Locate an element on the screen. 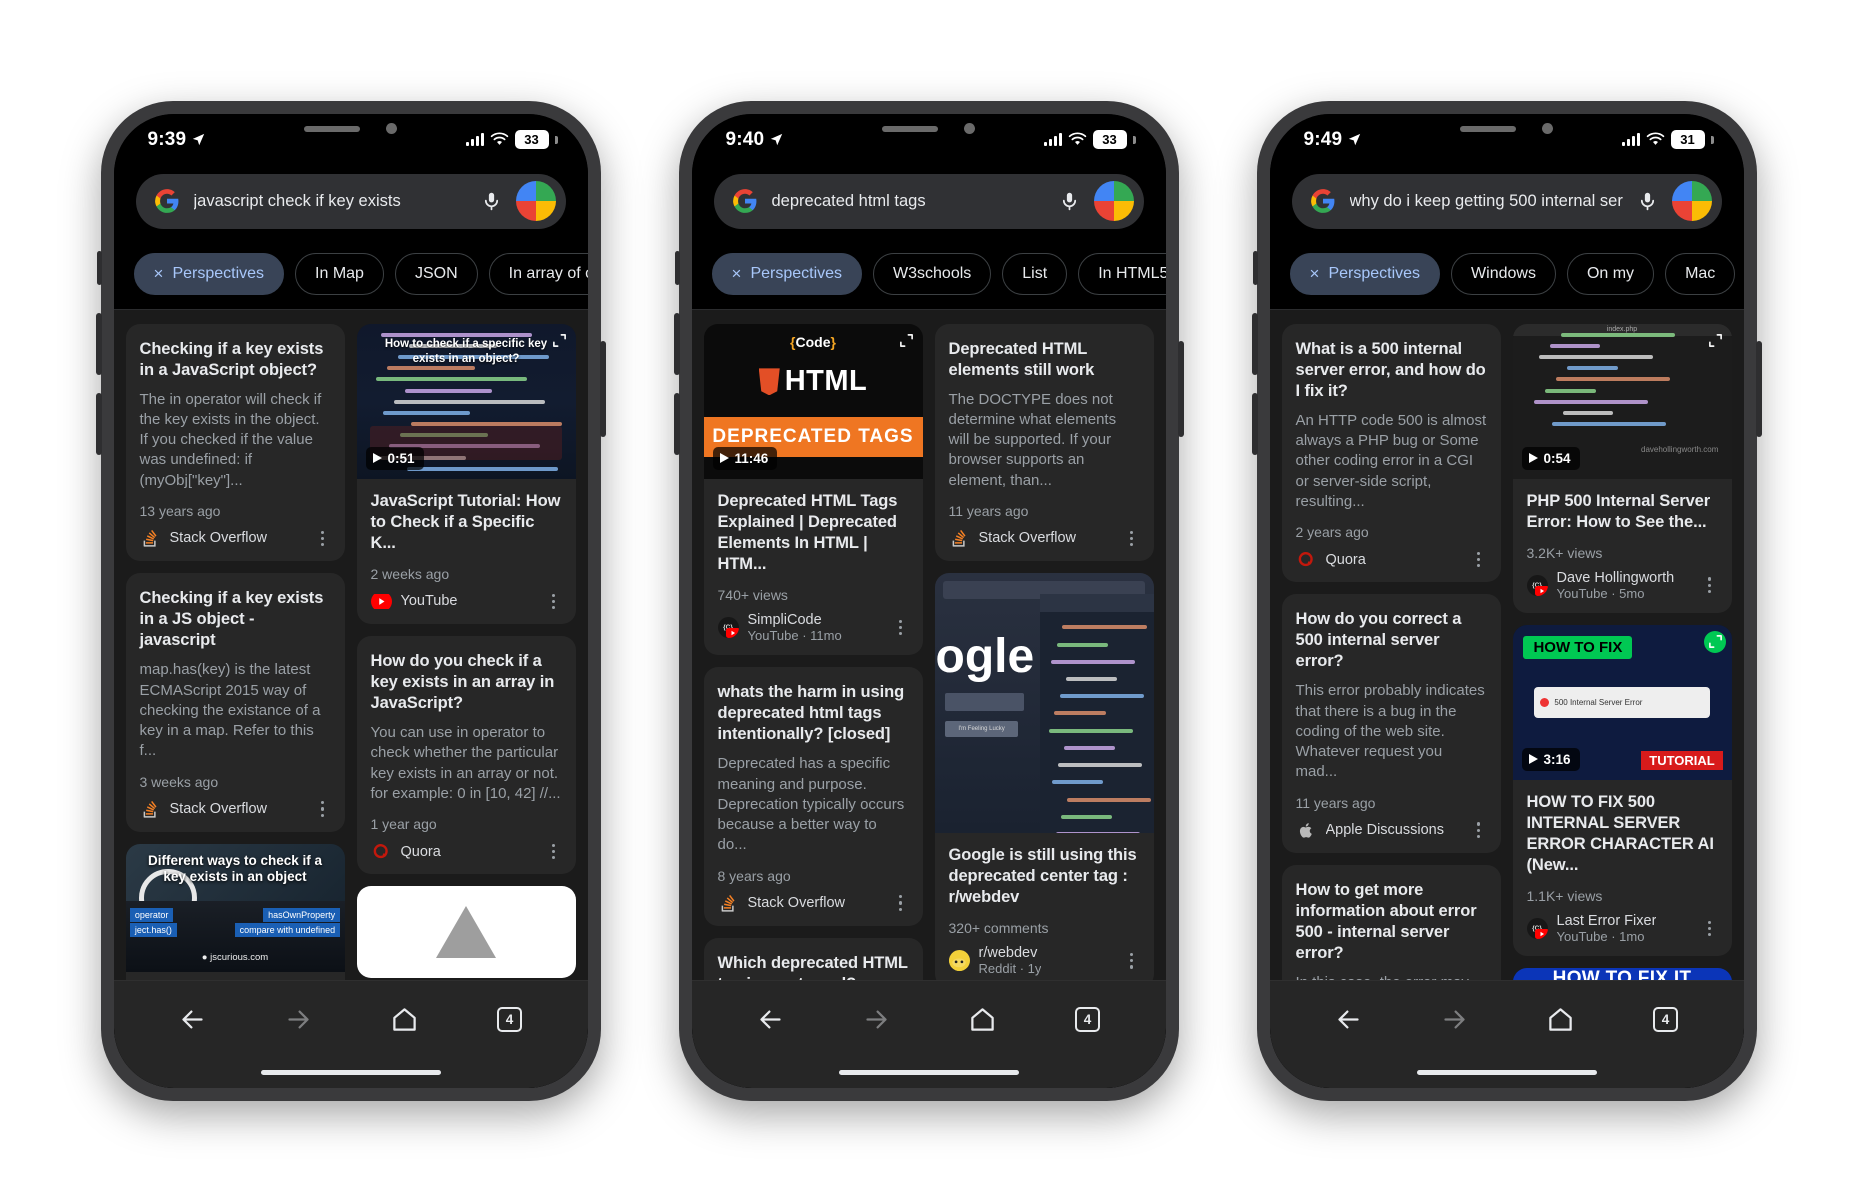 Image resolution: width=1857 pixels, height=1201 pixels. search-bar: javascript check if key exists is located at coordinates (350, 201).